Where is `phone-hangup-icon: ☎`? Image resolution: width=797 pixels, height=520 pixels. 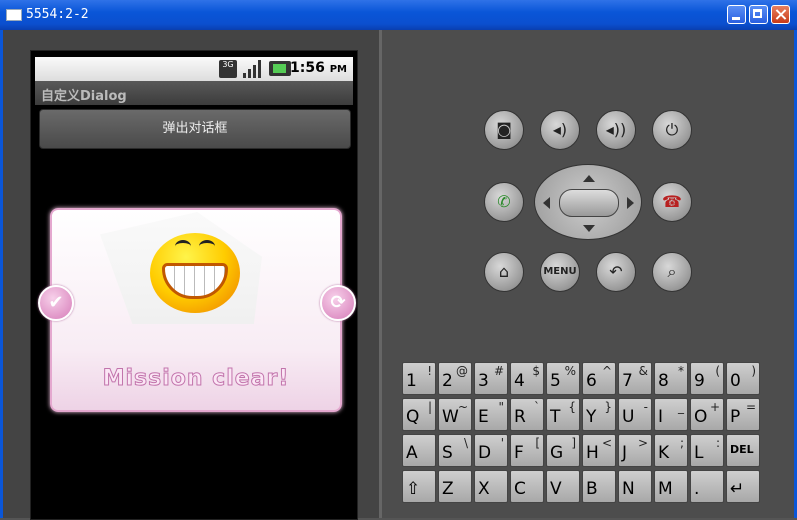 phone-hangup-icon: ☎ is located at coordinates (672, 201).